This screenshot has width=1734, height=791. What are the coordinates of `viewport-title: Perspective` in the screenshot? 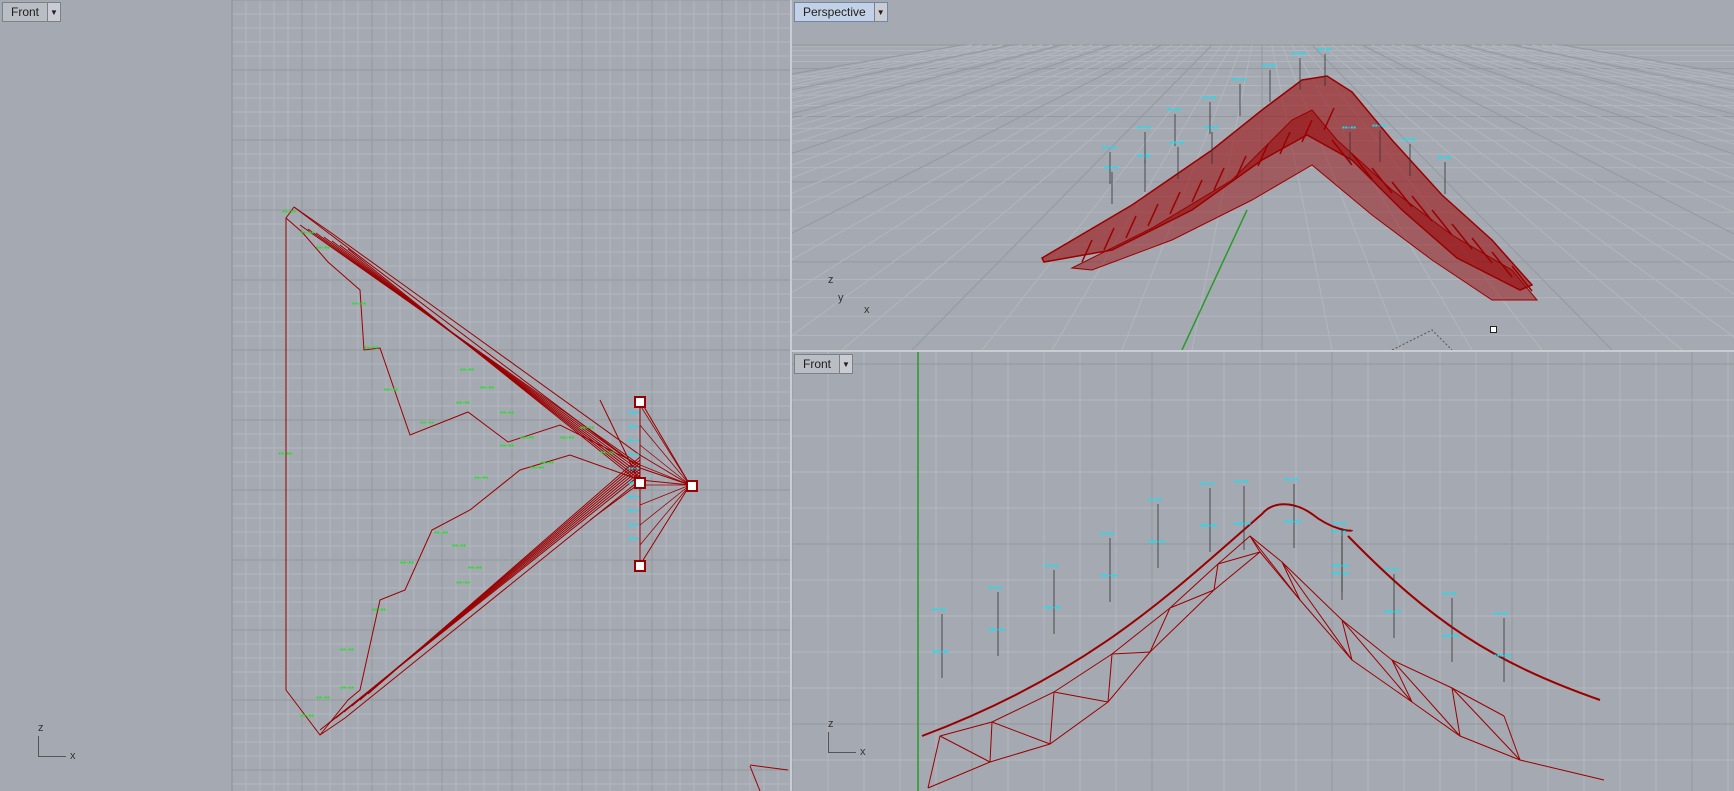 It's located at (834, 12).